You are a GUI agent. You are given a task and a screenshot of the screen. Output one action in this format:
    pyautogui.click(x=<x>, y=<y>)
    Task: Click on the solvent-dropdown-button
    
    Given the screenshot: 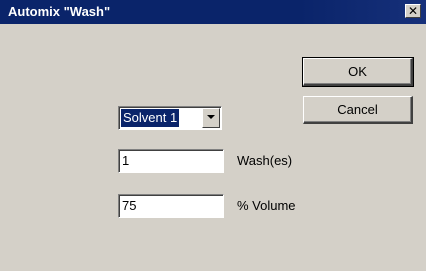 What is the action you would take?
    pyautogui.click(x=211, y=118)
    